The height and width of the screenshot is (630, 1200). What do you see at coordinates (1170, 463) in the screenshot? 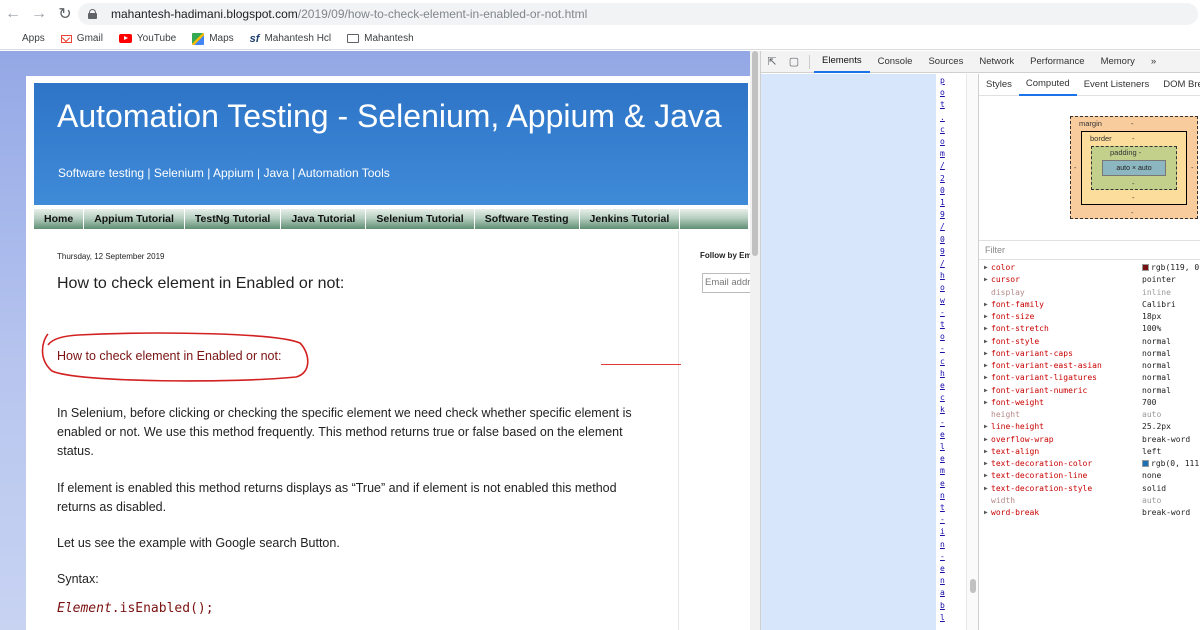
I see `property-value: rgb(0, 111` at bounding box center [1170, 463].